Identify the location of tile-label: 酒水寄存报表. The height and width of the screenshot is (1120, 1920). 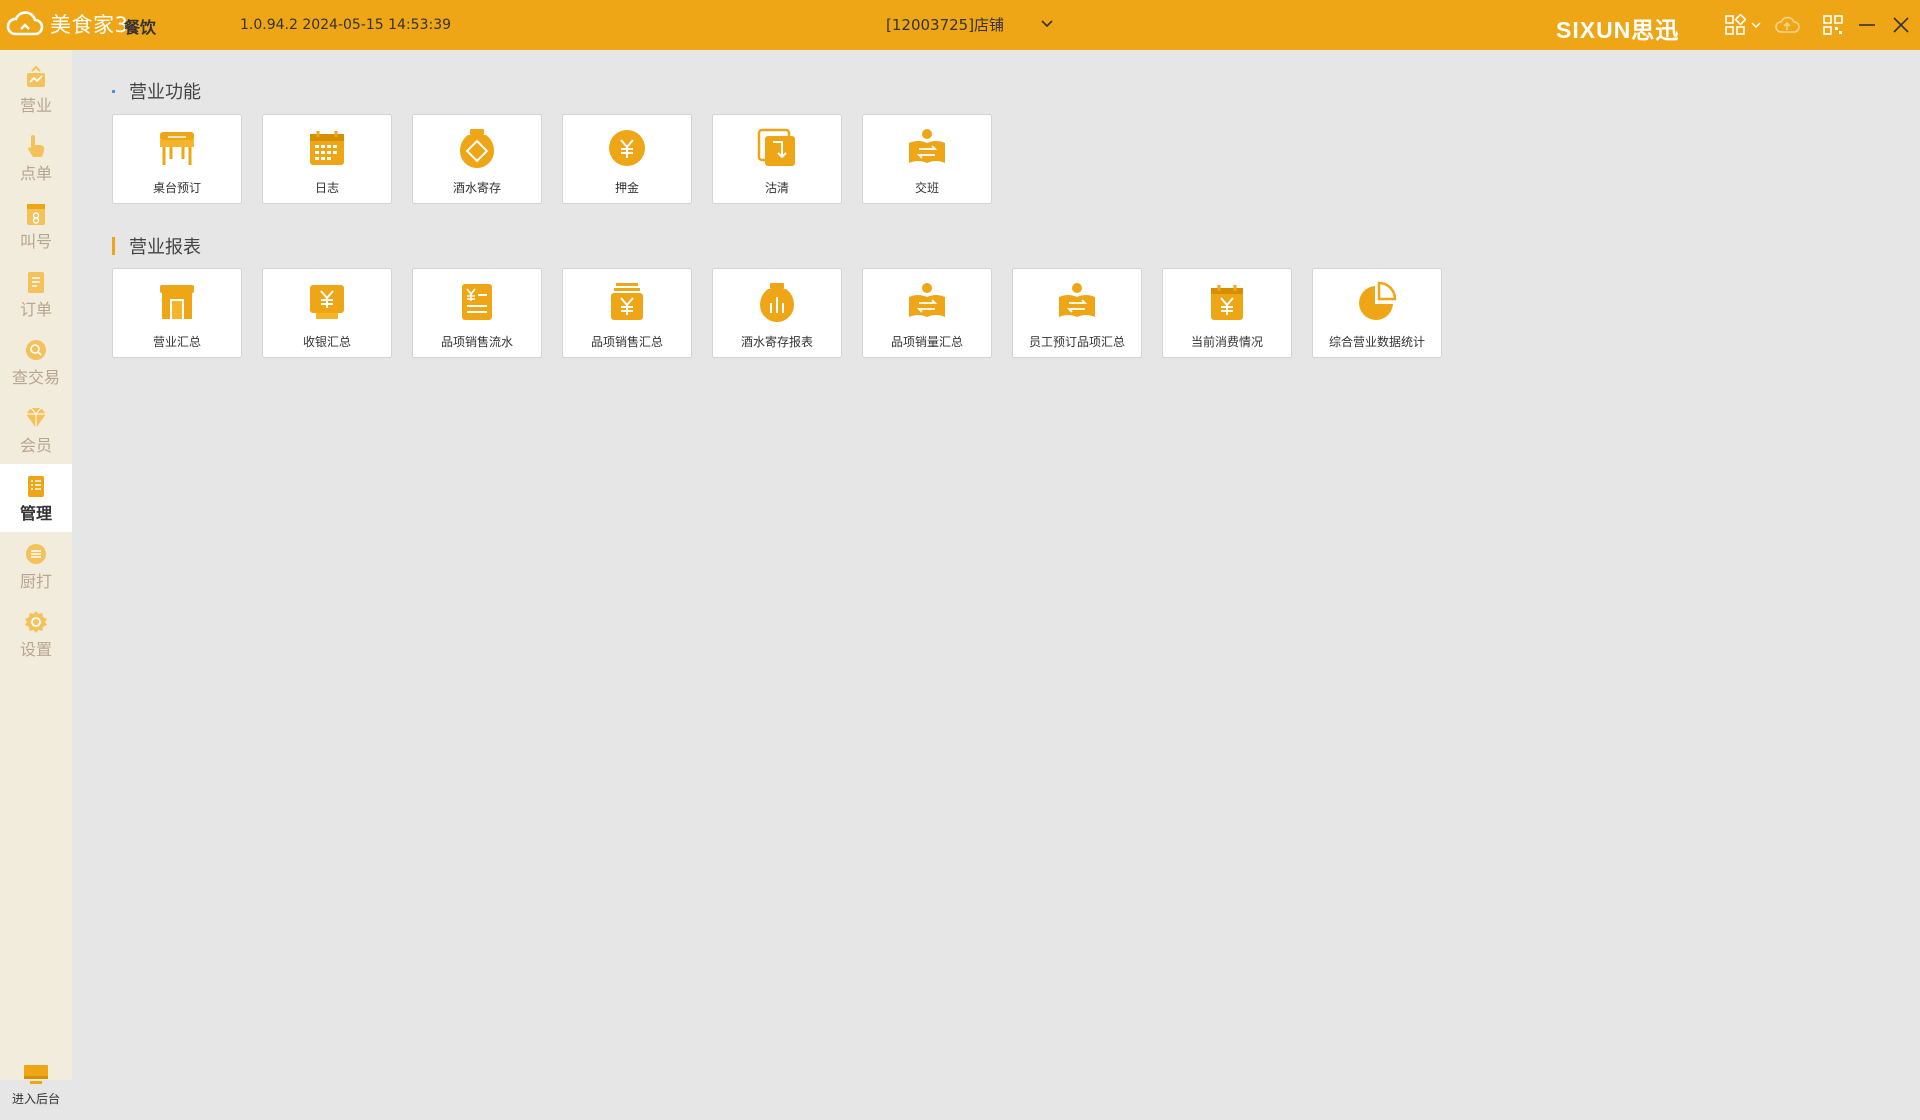
(776, 342).